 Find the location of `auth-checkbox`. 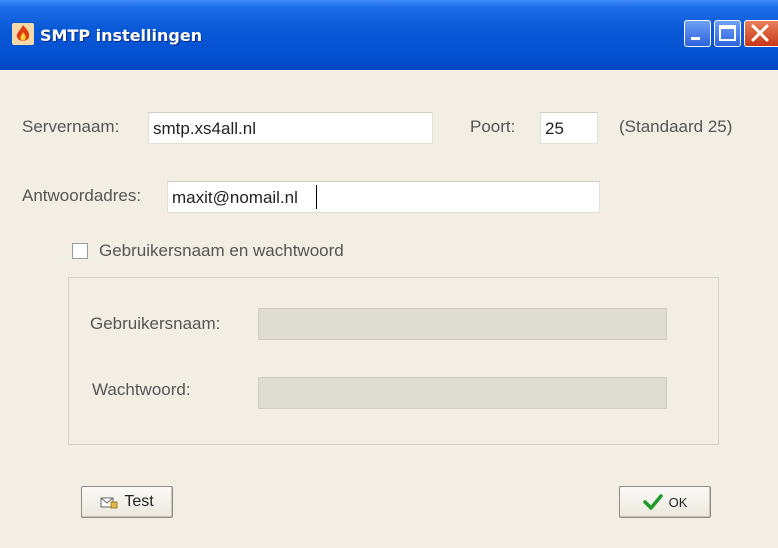

auth-checkbox is located at coordinates (80, 251).